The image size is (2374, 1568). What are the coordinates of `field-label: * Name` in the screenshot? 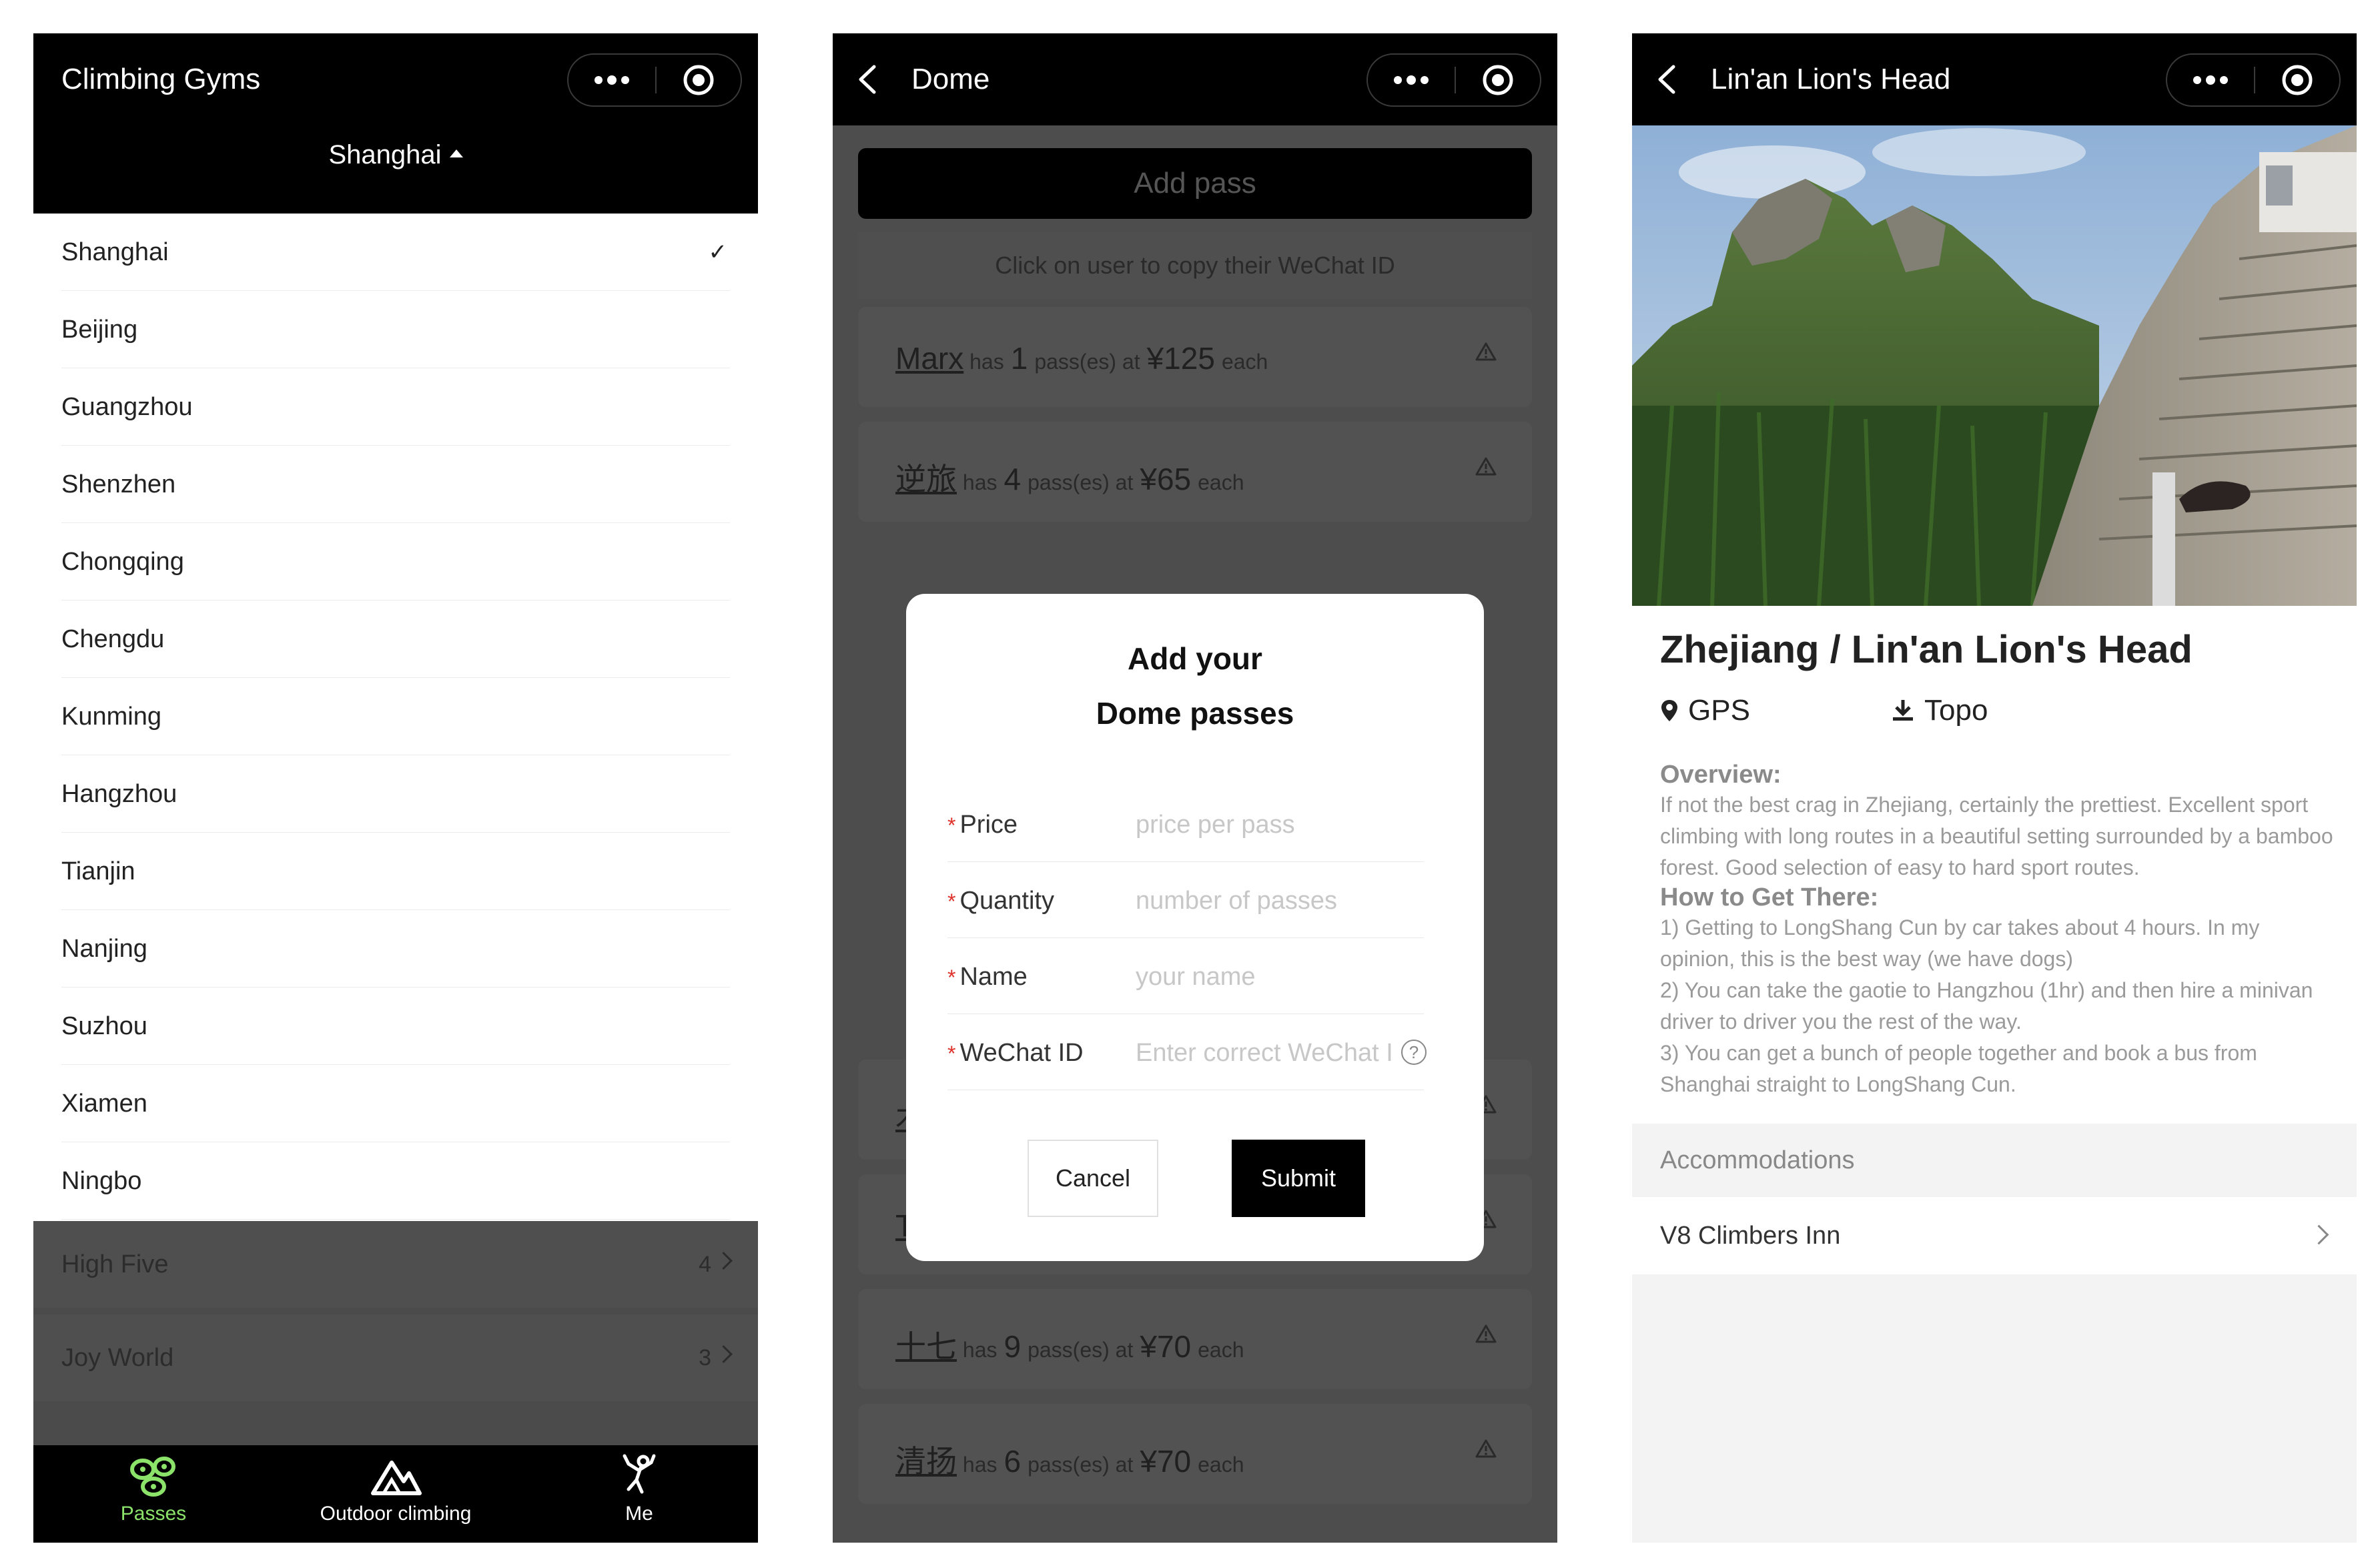 It's located at (987, 977).